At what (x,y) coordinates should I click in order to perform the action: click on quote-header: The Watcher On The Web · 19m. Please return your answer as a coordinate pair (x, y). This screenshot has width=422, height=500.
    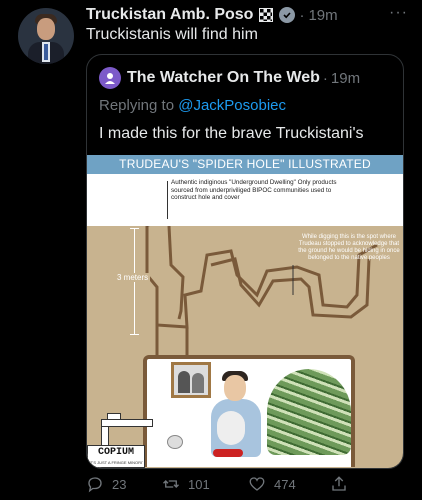
    Looking at the image, I should click on (229, 78).